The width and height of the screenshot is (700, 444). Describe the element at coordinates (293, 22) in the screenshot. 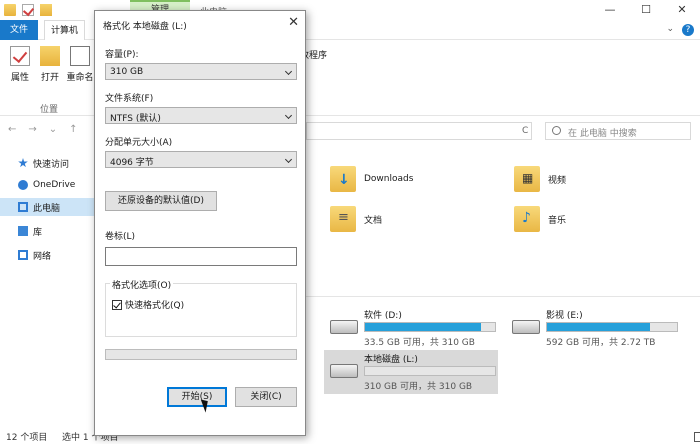

I see `dialog-close-button: ✕` at that location.